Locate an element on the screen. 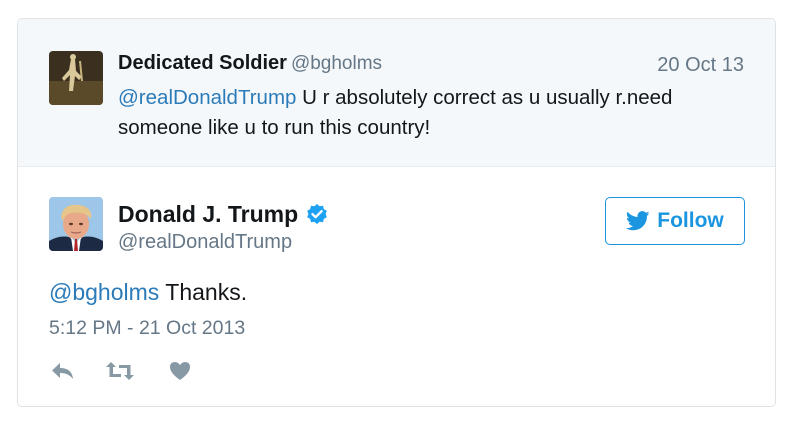 Image resolution: width=799 pixels, height=433 pixels. quoted-author-avatar is located at coordinates (76, 78).